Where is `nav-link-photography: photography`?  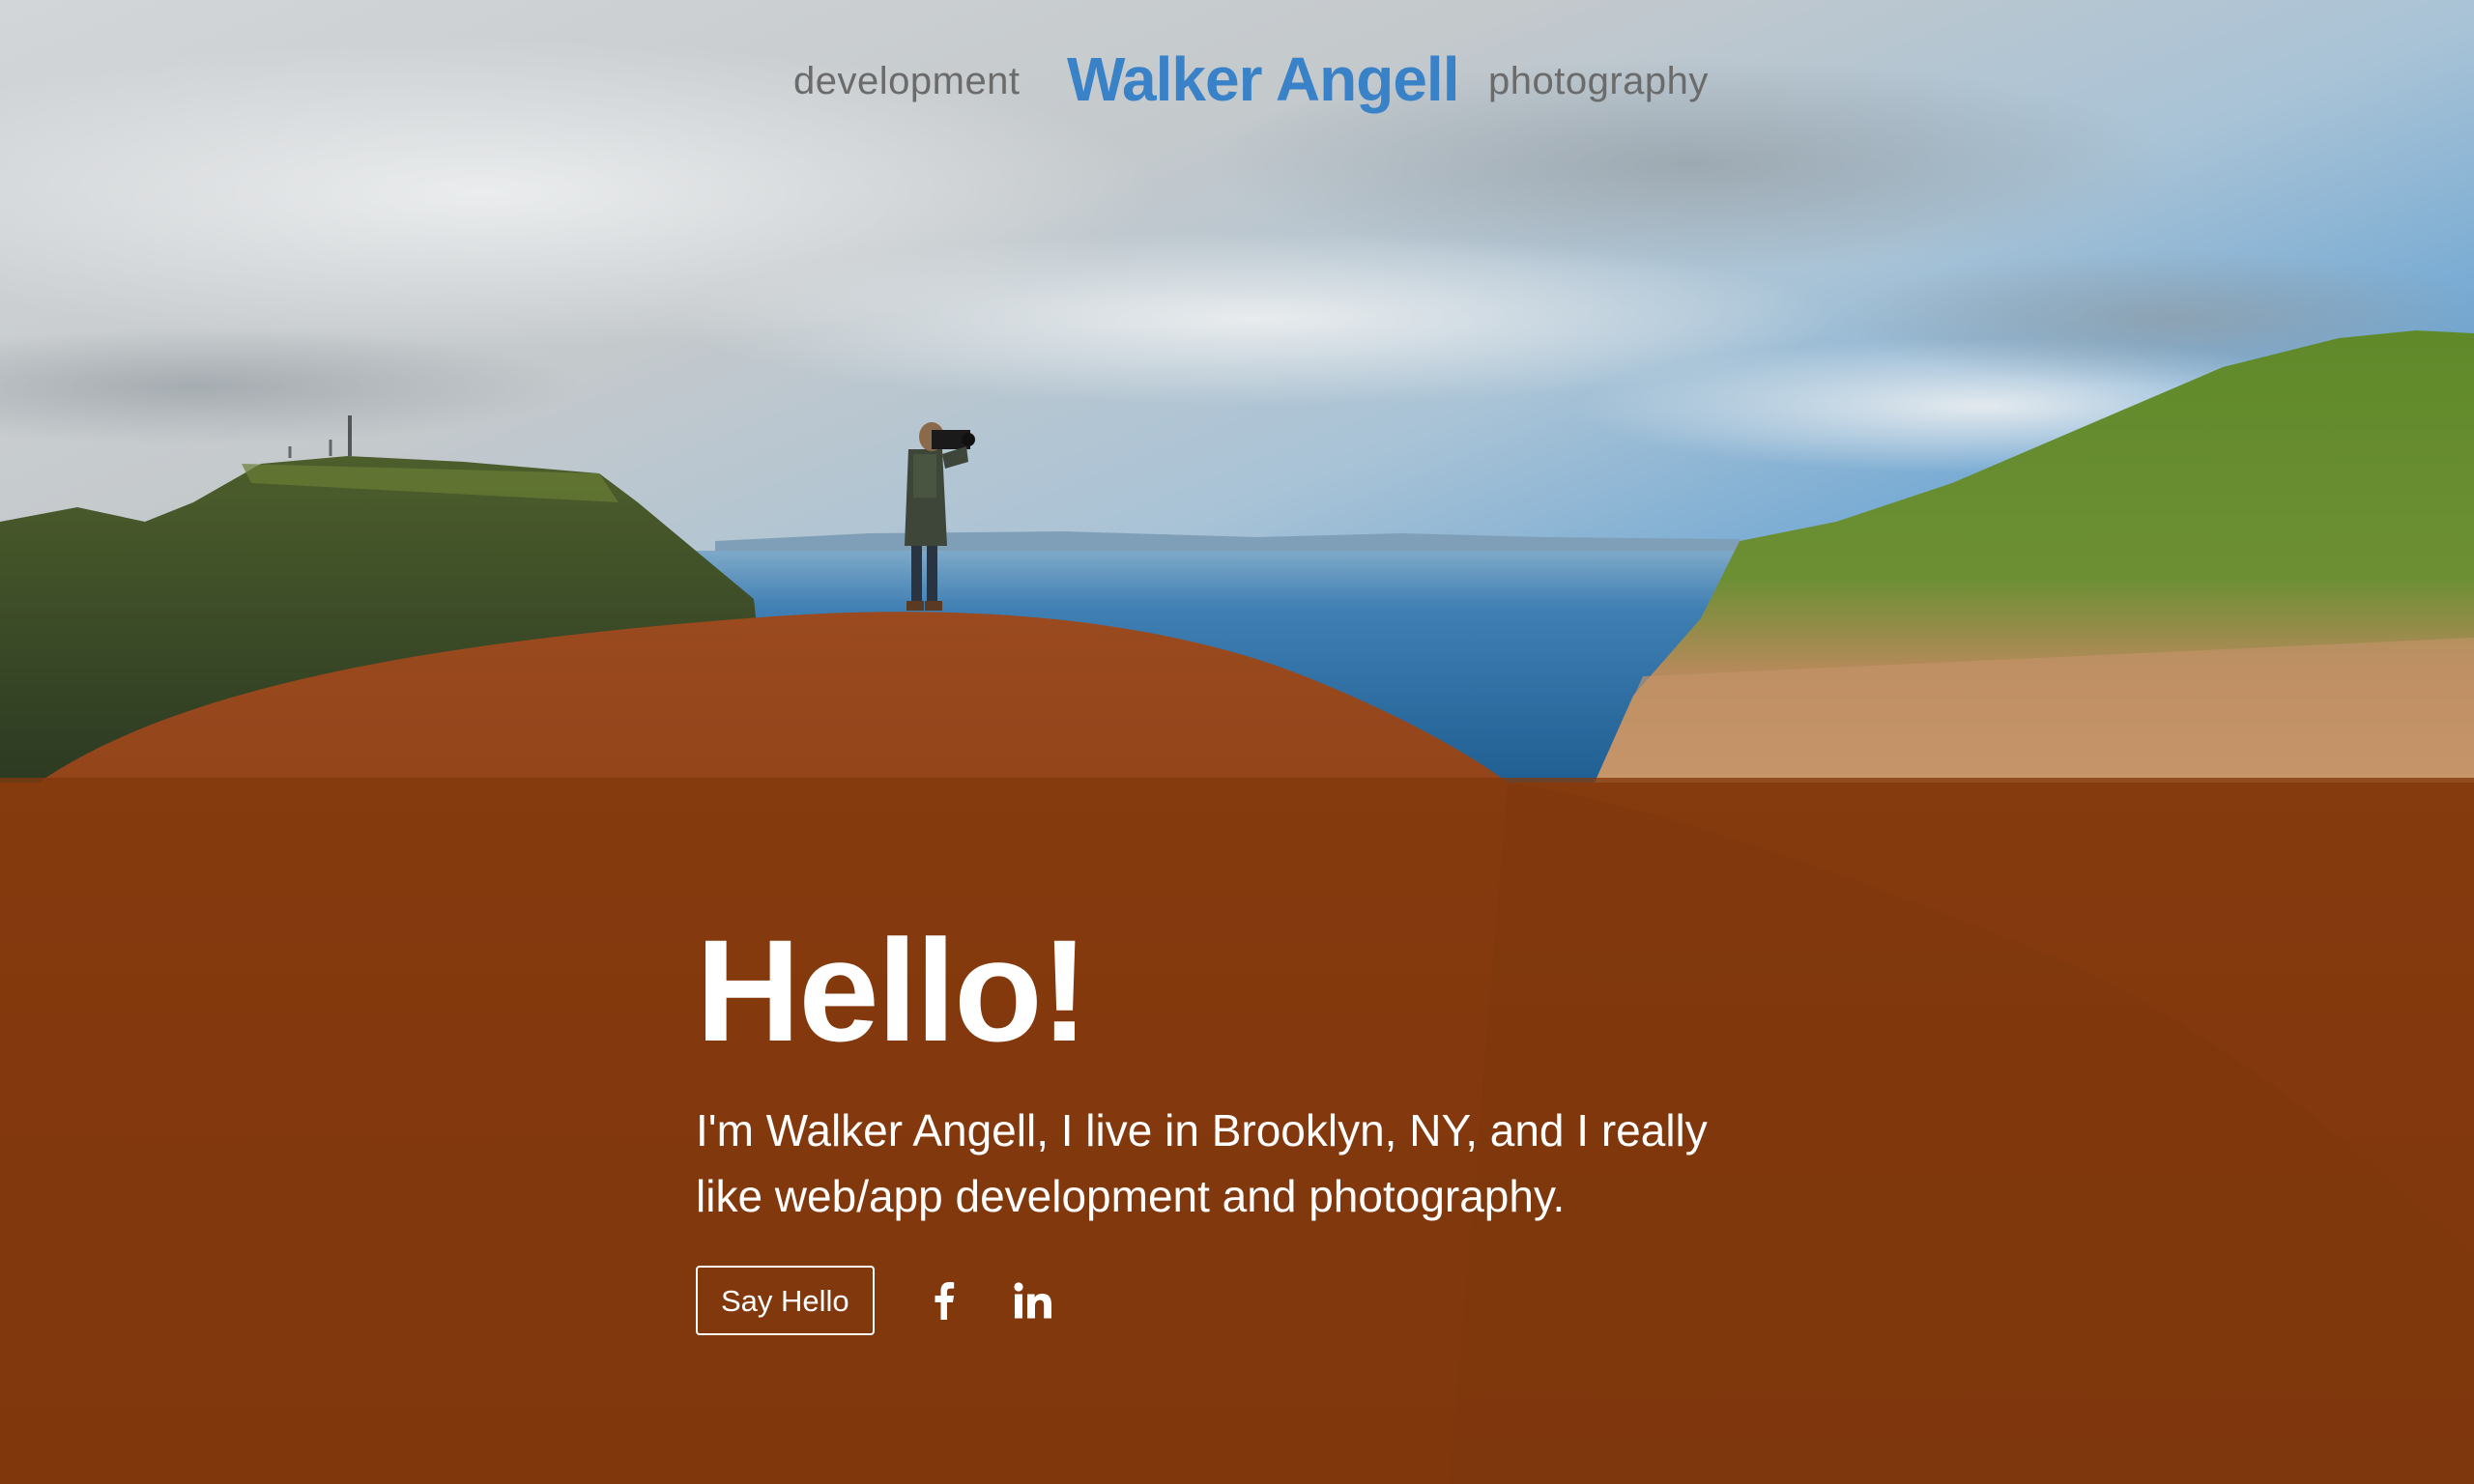 nav-link-photography: photography is located at coordinates (1599, 81).